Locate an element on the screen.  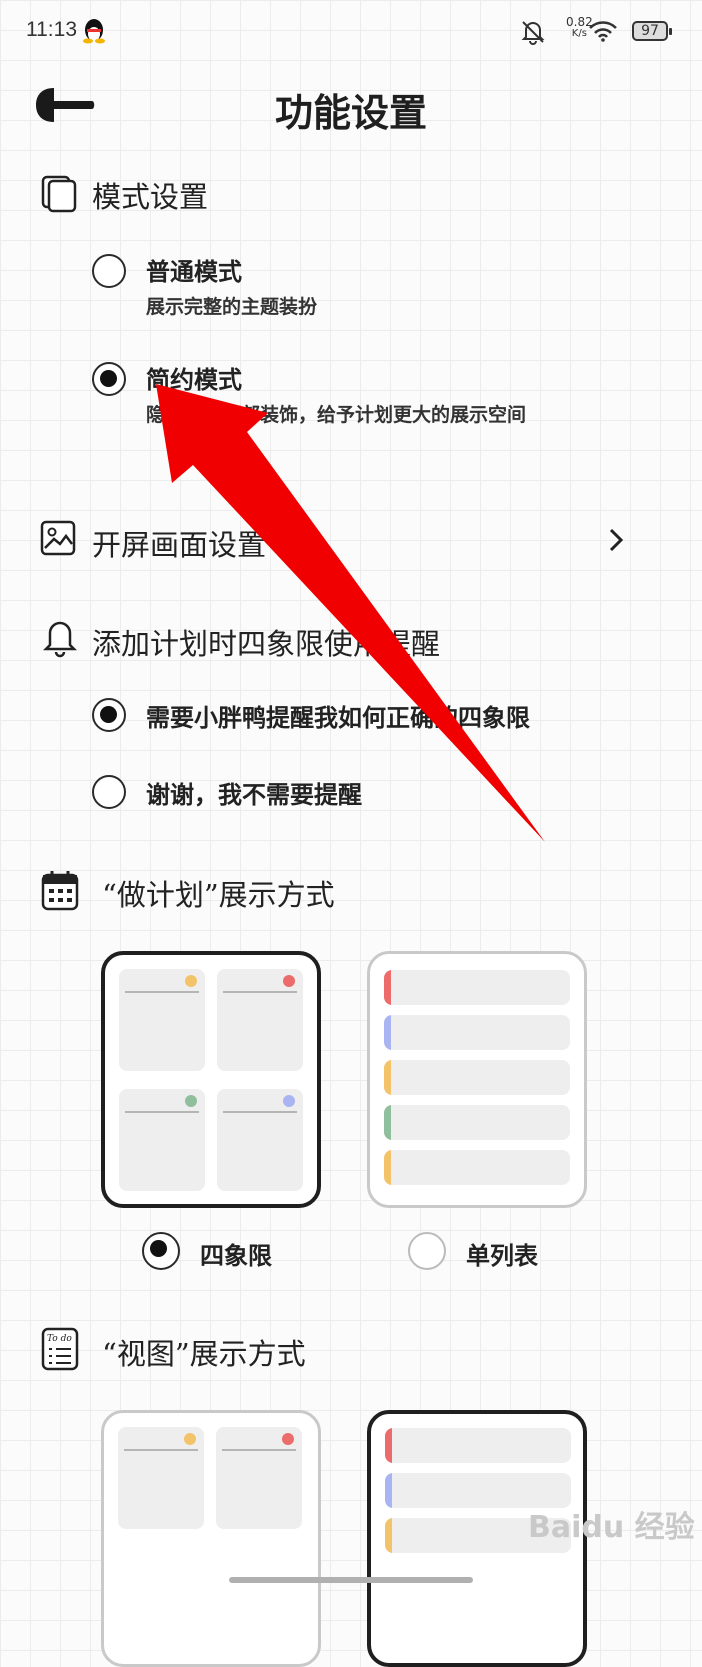
cards-icon is located at coordinates (59, 194).